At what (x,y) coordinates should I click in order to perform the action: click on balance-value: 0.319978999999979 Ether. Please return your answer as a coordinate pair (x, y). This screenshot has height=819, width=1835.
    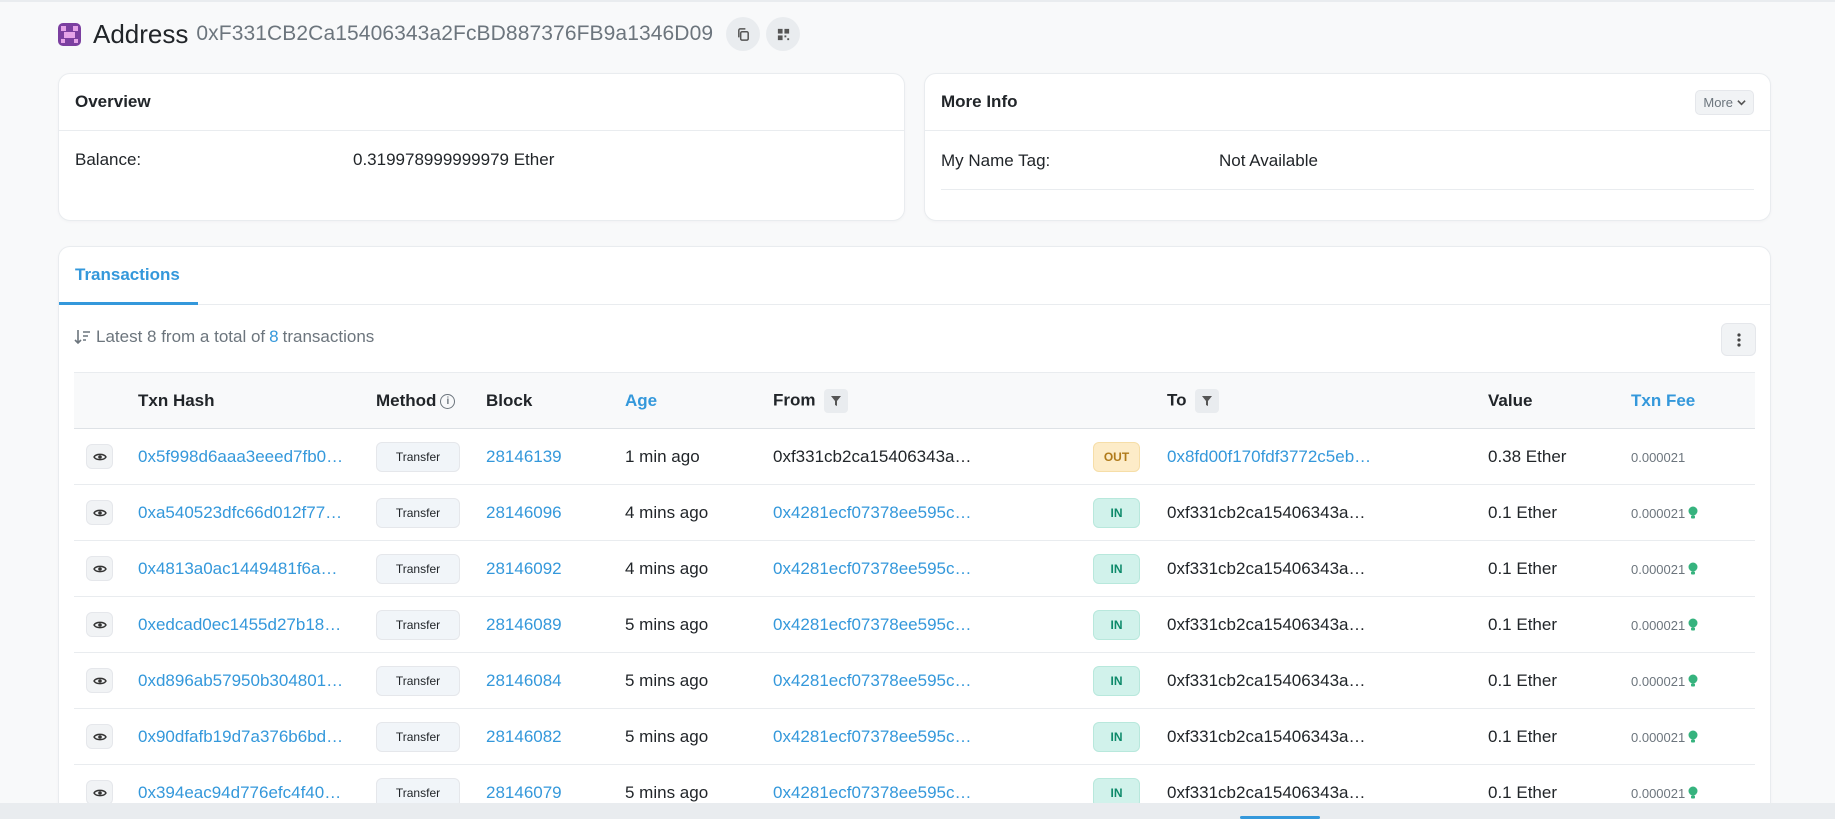
    Looking at the image, I should click on (454, 159).